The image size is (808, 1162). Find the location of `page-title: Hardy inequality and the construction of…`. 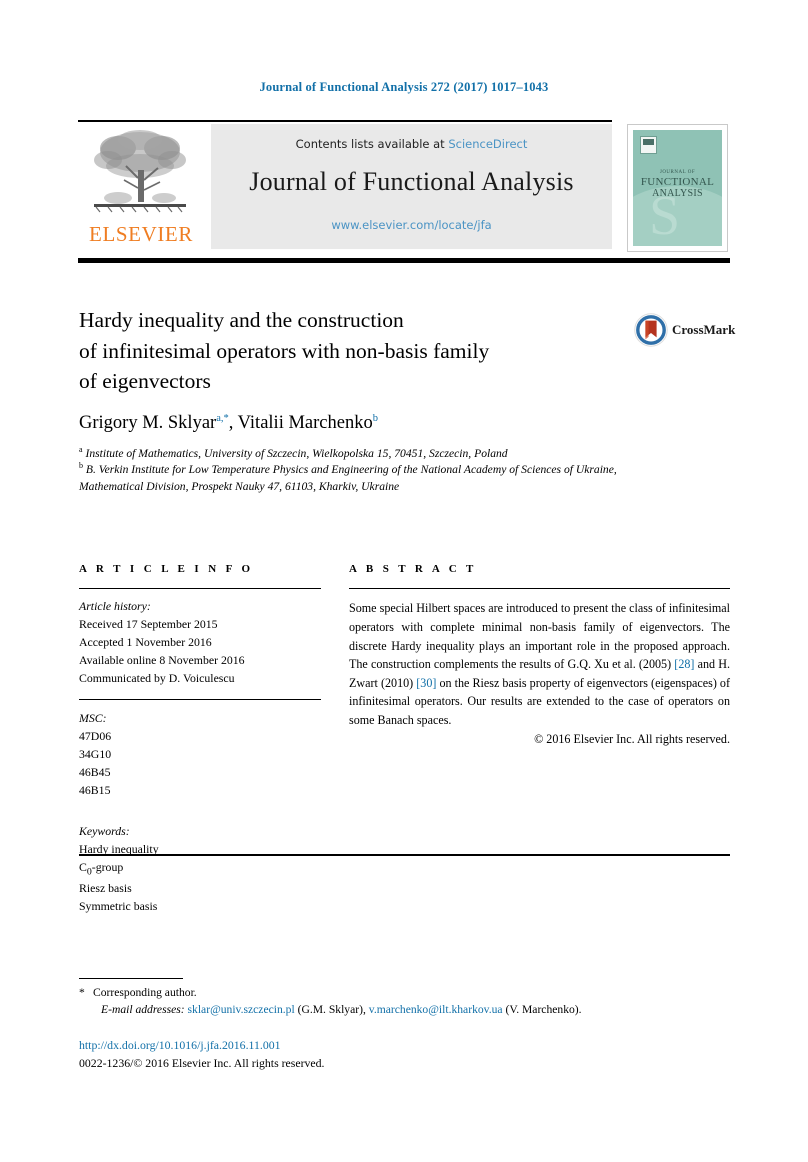

page-title: Hardy inequality and the construction of… is located at coordinates (334, 351).